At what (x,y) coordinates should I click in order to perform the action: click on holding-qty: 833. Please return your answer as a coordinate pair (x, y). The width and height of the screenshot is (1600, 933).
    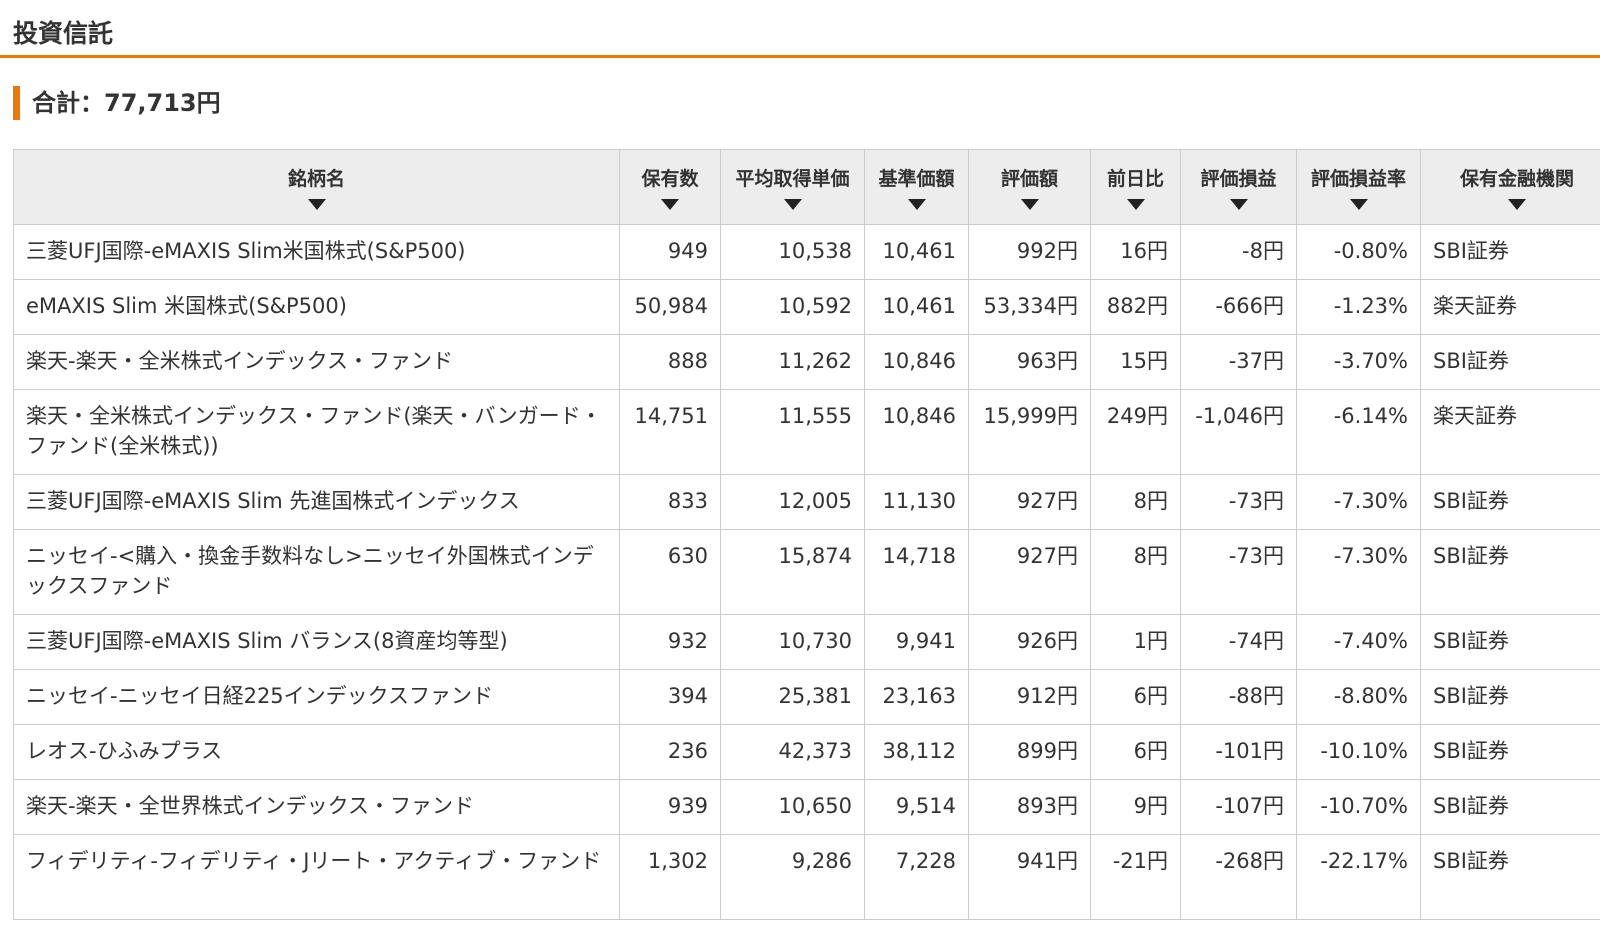
    Looking at the image, I should click on (670, 502).